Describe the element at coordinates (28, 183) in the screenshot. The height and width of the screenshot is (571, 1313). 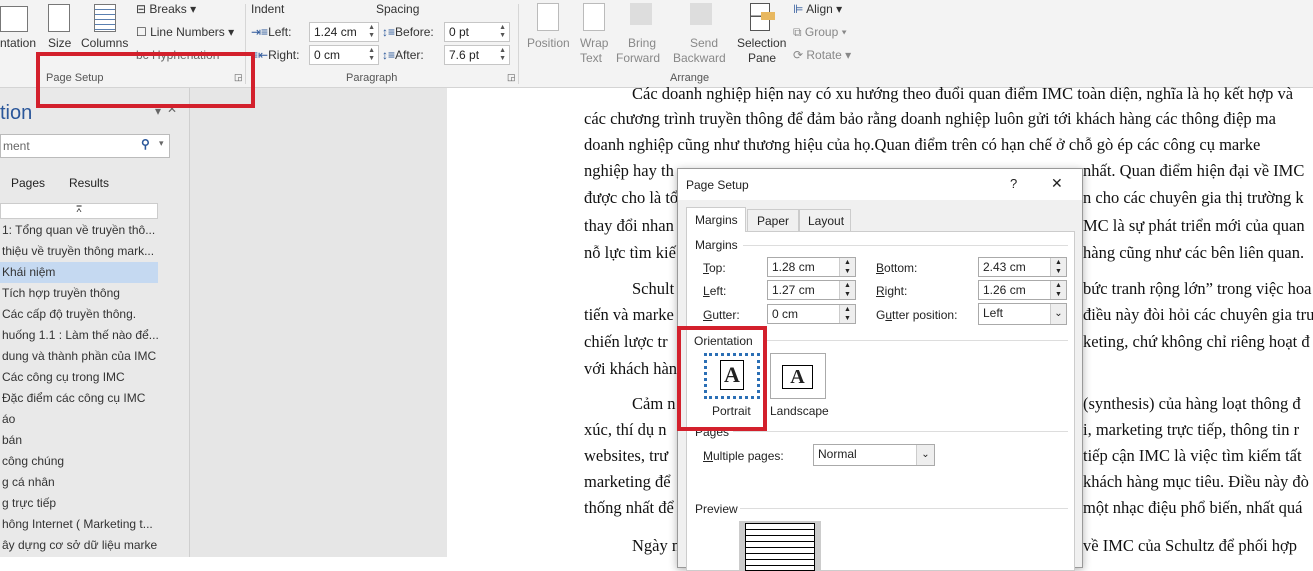
I see `tab-pages: Pages` at that location.